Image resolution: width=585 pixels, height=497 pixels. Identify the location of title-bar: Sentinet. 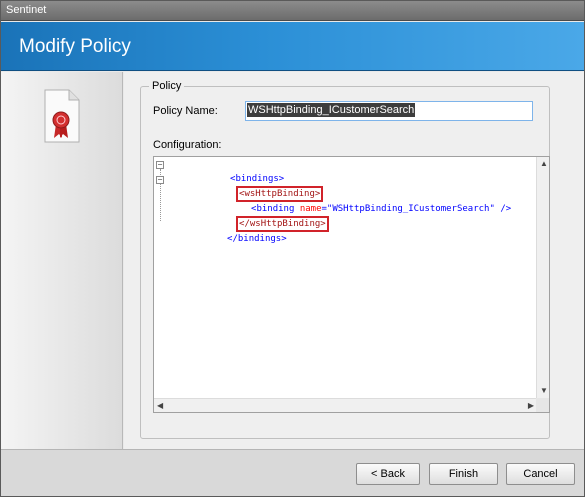
(292, 11).